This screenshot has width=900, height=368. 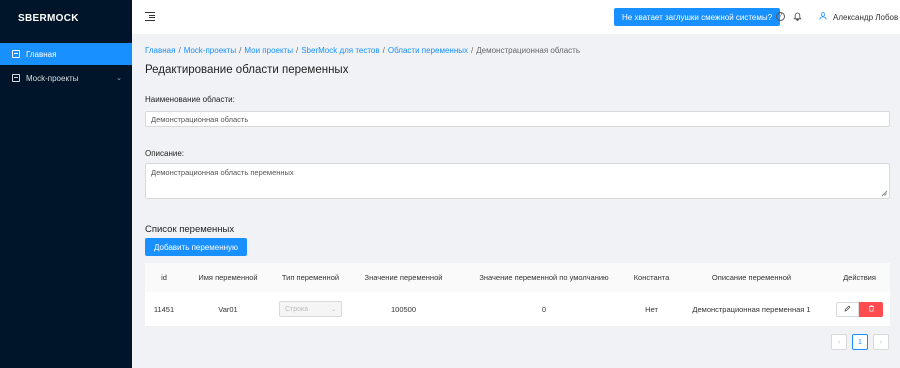 What do you see at coordinates (860, 342) in the screenshot?
I see `pagination-page-button: 1` at bounding box center [860, 342].